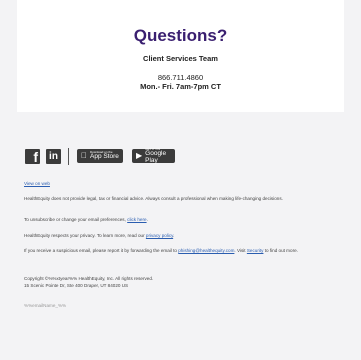  I want to click on phishing-more-text: to find out more., so click(281, 250).